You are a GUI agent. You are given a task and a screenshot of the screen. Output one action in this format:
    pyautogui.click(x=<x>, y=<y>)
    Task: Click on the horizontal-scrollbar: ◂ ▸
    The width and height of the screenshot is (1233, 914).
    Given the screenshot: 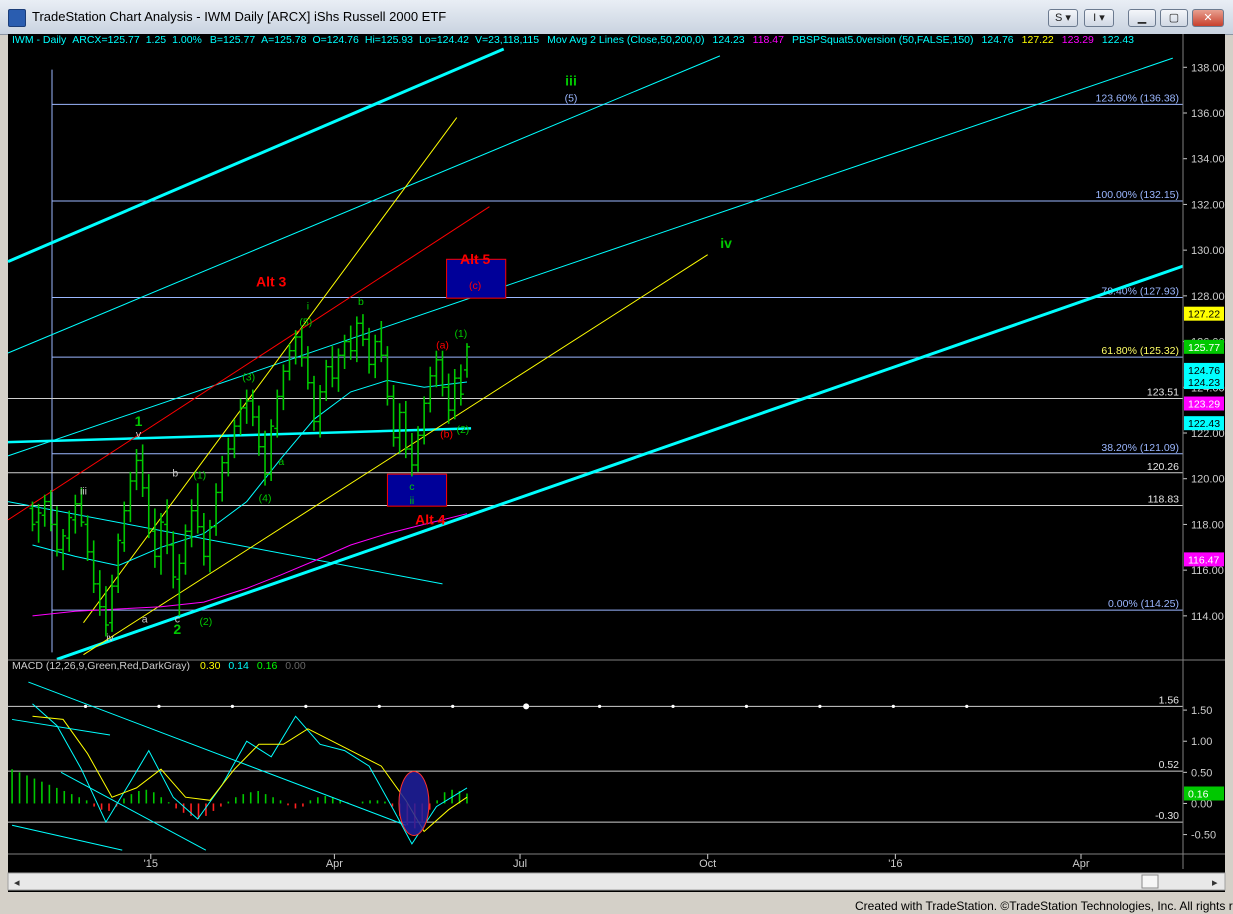 What is the action you would take?
    pyautogui.click(x=616, y=881)
    